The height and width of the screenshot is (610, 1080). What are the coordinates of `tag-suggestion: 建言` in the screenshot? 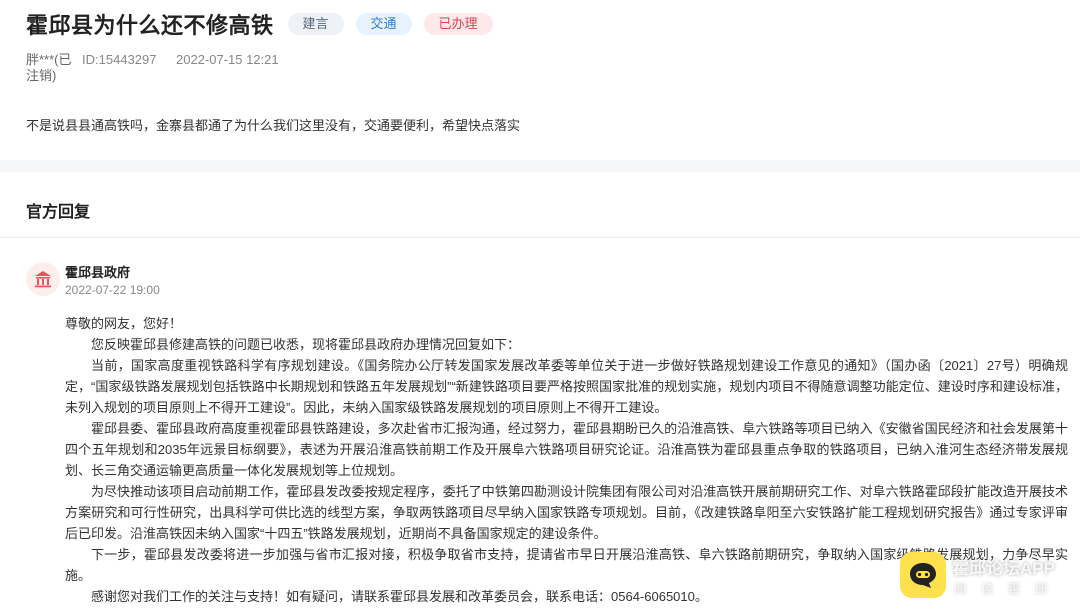 It's located at (315, 24).